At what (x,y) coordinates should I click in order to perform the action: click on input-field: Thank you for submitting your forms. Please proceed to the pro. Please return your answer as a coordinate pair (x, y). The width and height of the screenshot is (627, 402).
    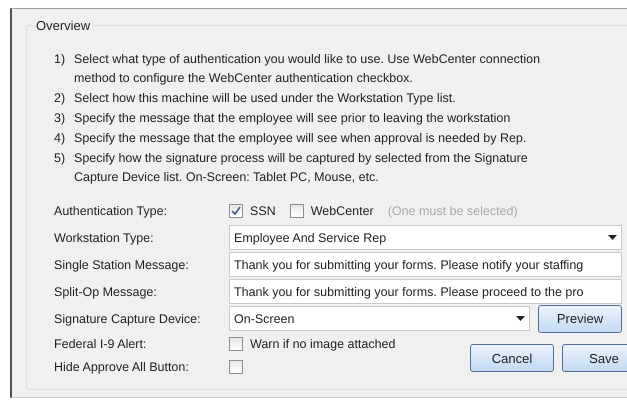
    Looking at the image, I should click on (425, 291).